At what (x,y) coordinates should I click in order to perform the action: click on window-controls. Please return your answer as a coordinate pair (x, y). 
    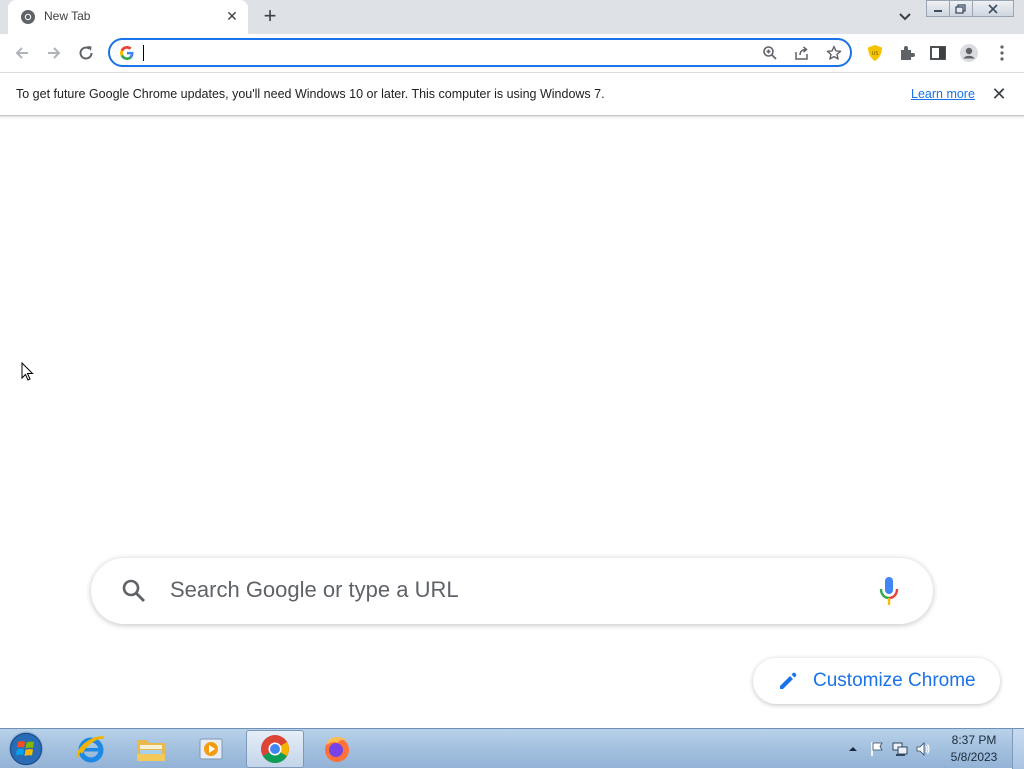
    Looking at the image, I should click on (970, 9).